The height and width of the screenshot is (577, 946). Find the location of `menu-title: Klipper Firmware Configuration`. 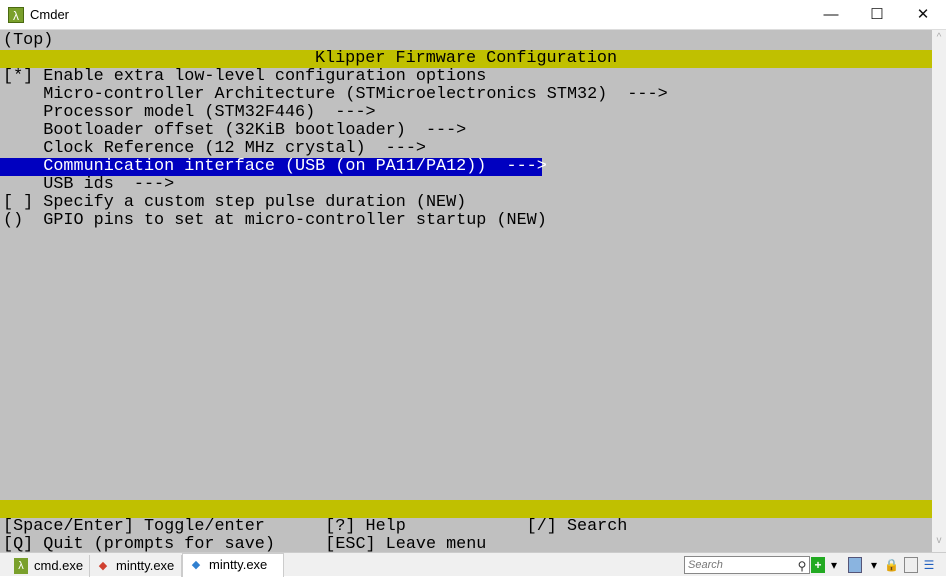

menu-title: Klipper Firmware Configuration is located at coordinates (466, 58).